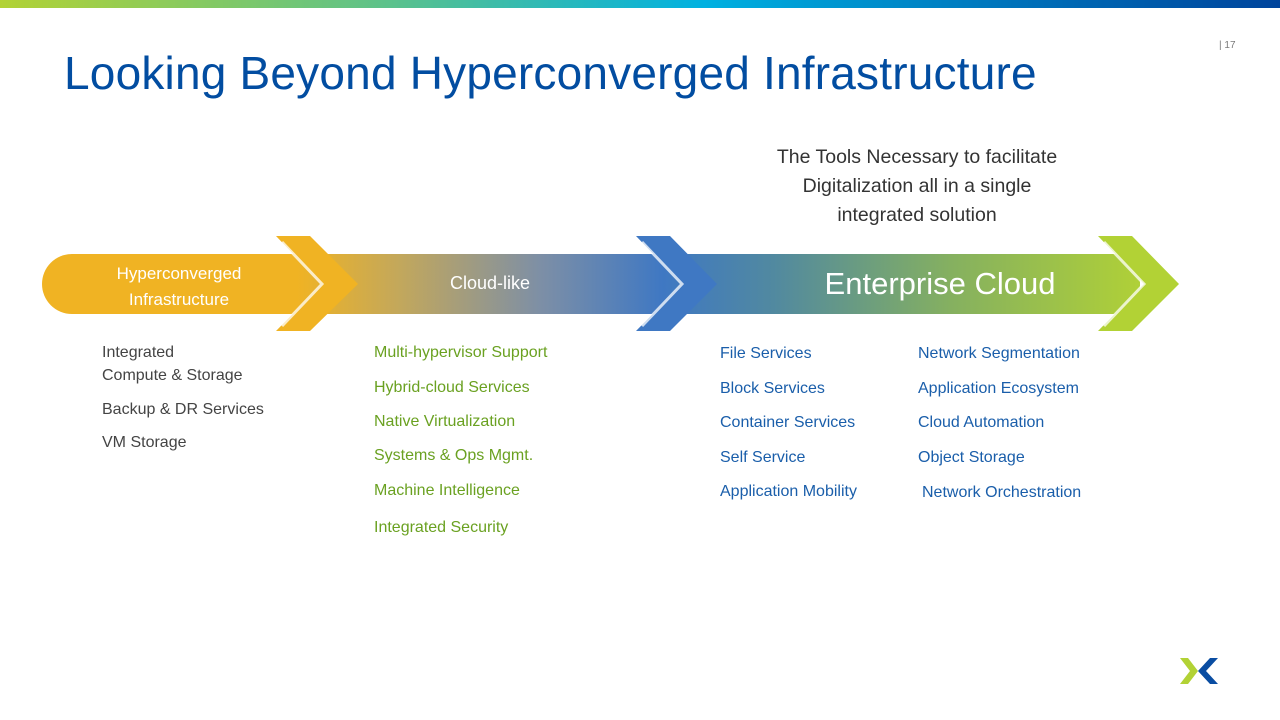  I want to click on list-item: Backup & DR Services, so click(183, 409).